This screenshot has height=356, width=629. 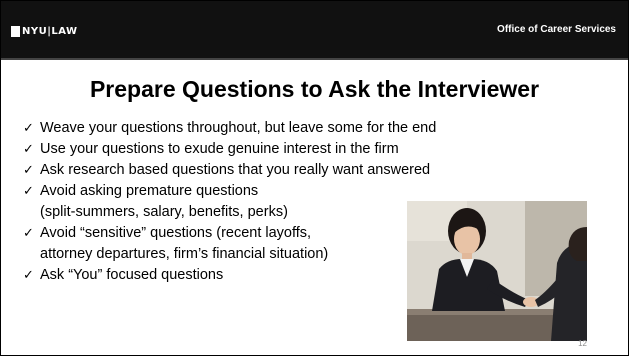 I want to click on slide-title: Prepare Questions to Ask the Interviewer, so click(x=314, y=89).